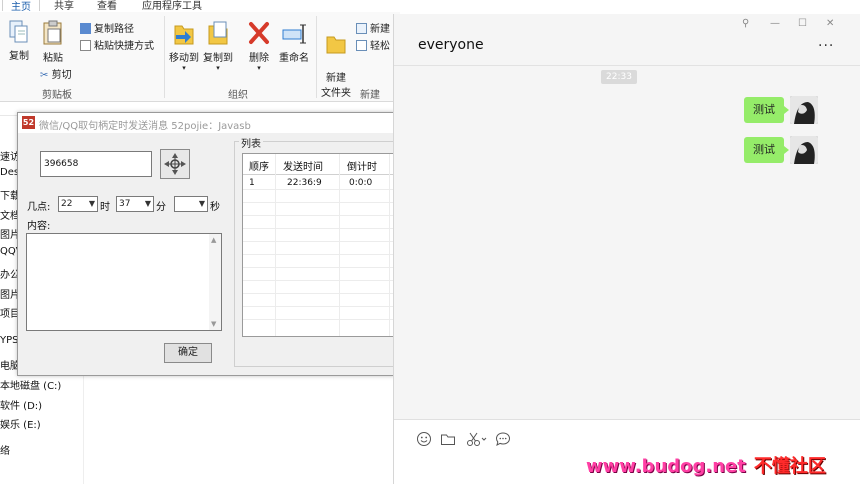 This screenshot has width=860, height=484. What do you see at coordinates (21, 6) in the screenshot?
I see `tab-home: 主页` at bounding box center [21, 6].